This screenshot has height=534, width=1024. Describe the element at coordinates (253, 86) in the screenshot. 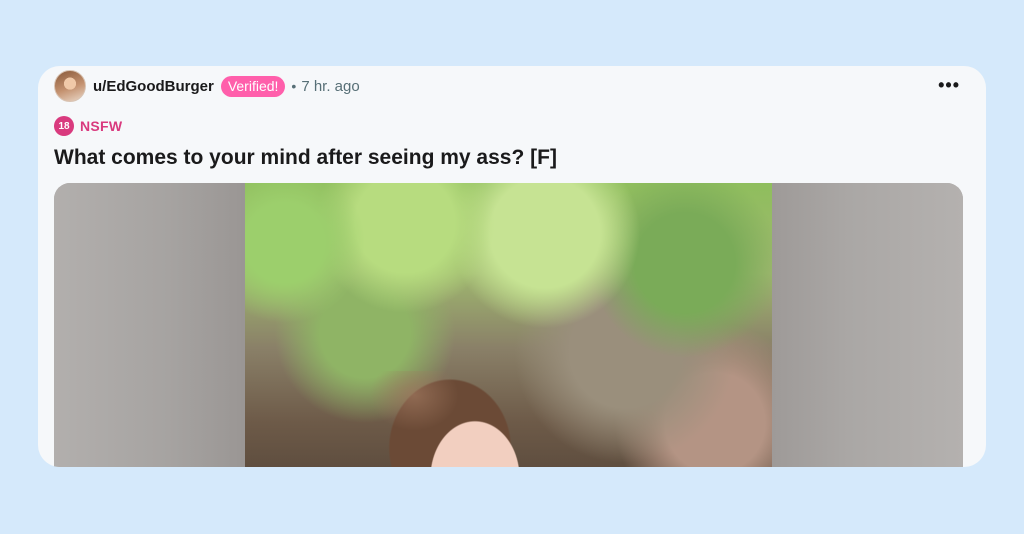

I see `verified-badge: Verified!` at that location.